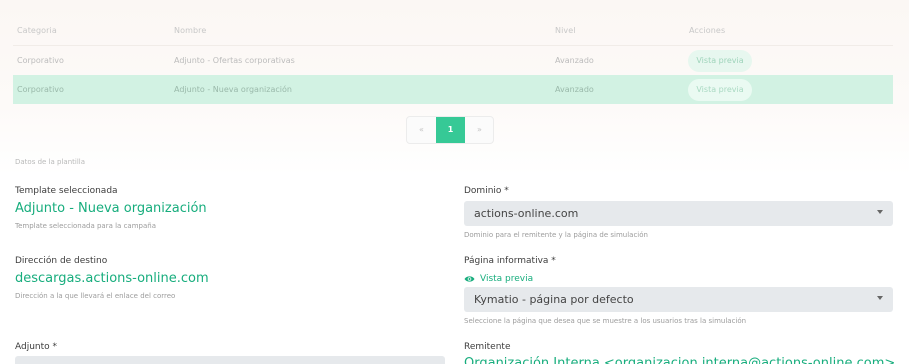  Describe the element at coordinates (454, 31) in the screenshot. I see `table-header: Categoria Nombre Nivel Acciones` at that location.